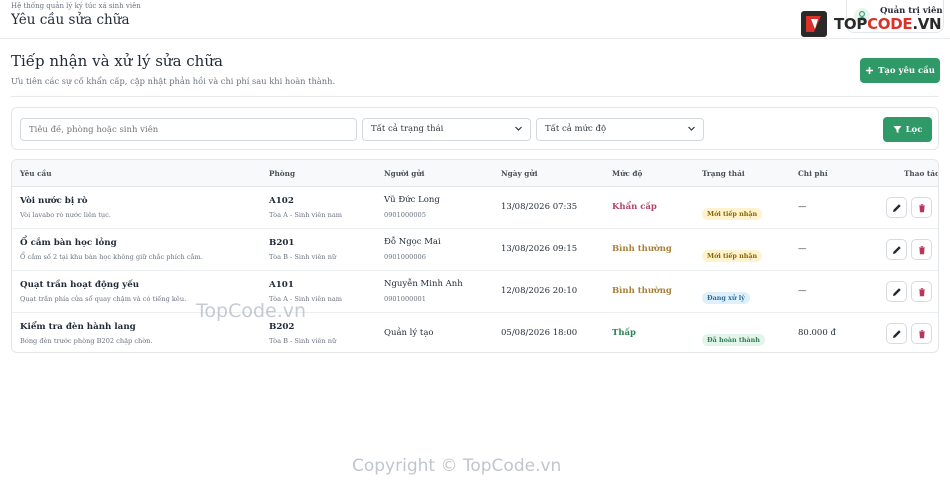 The height and width of the screenshot is (490, 950). I want to click on page-title: Tiếp nhận và xử lý sửa chữa, so click(117, 61).